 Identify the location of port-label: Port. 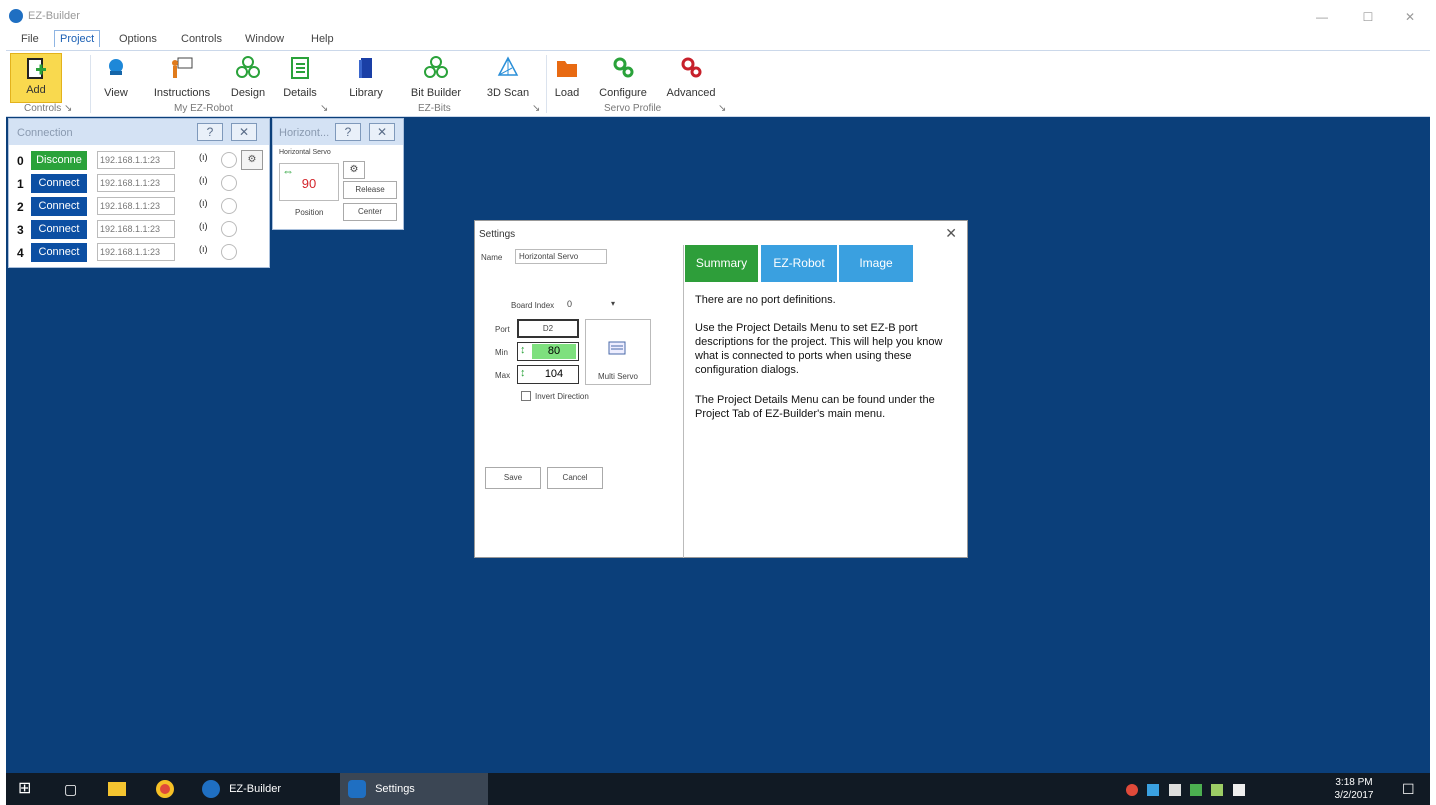
(502, 329).